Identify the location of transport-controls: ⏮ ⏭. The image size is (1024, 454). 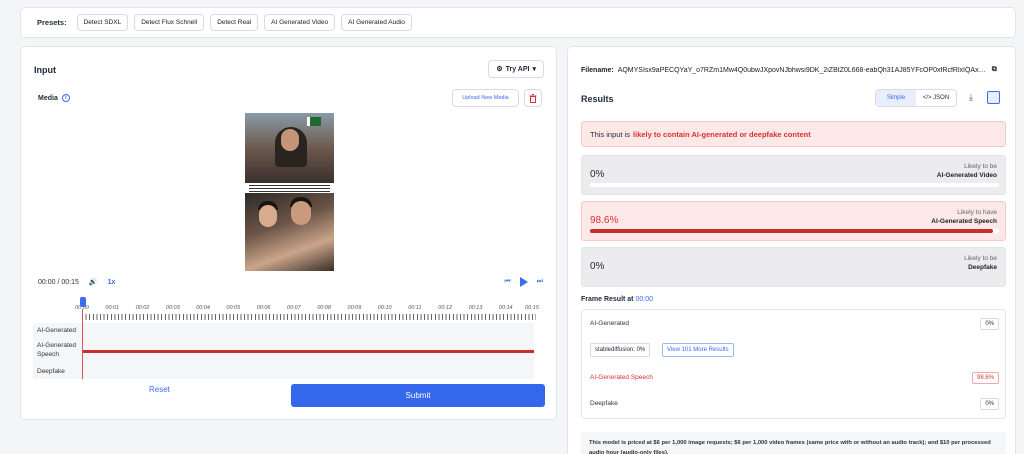
(523, 282).